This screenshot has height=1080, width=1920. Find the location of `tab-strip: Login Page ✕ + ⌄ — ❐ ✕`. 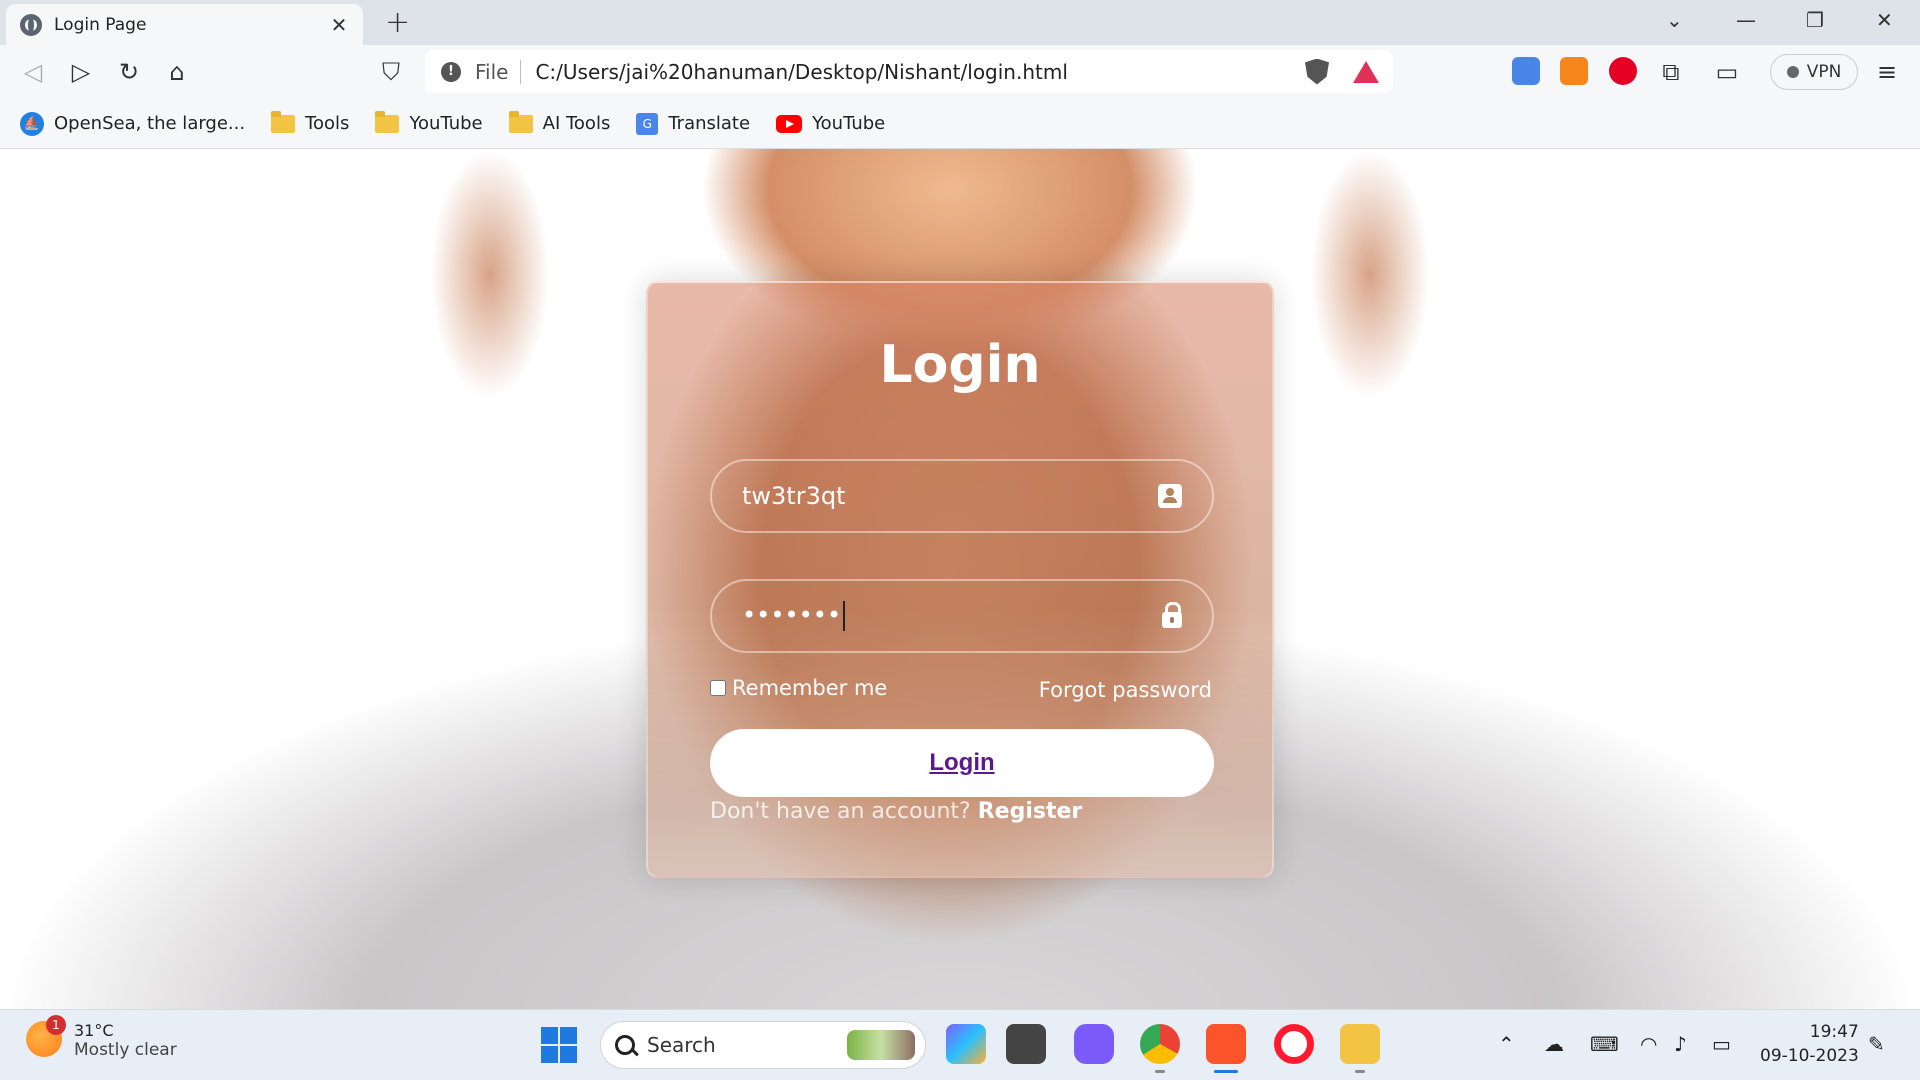

tab-strip: Login Page ✕ + ⌄ — ❐ ✕ is located at coordinates (960, 22).